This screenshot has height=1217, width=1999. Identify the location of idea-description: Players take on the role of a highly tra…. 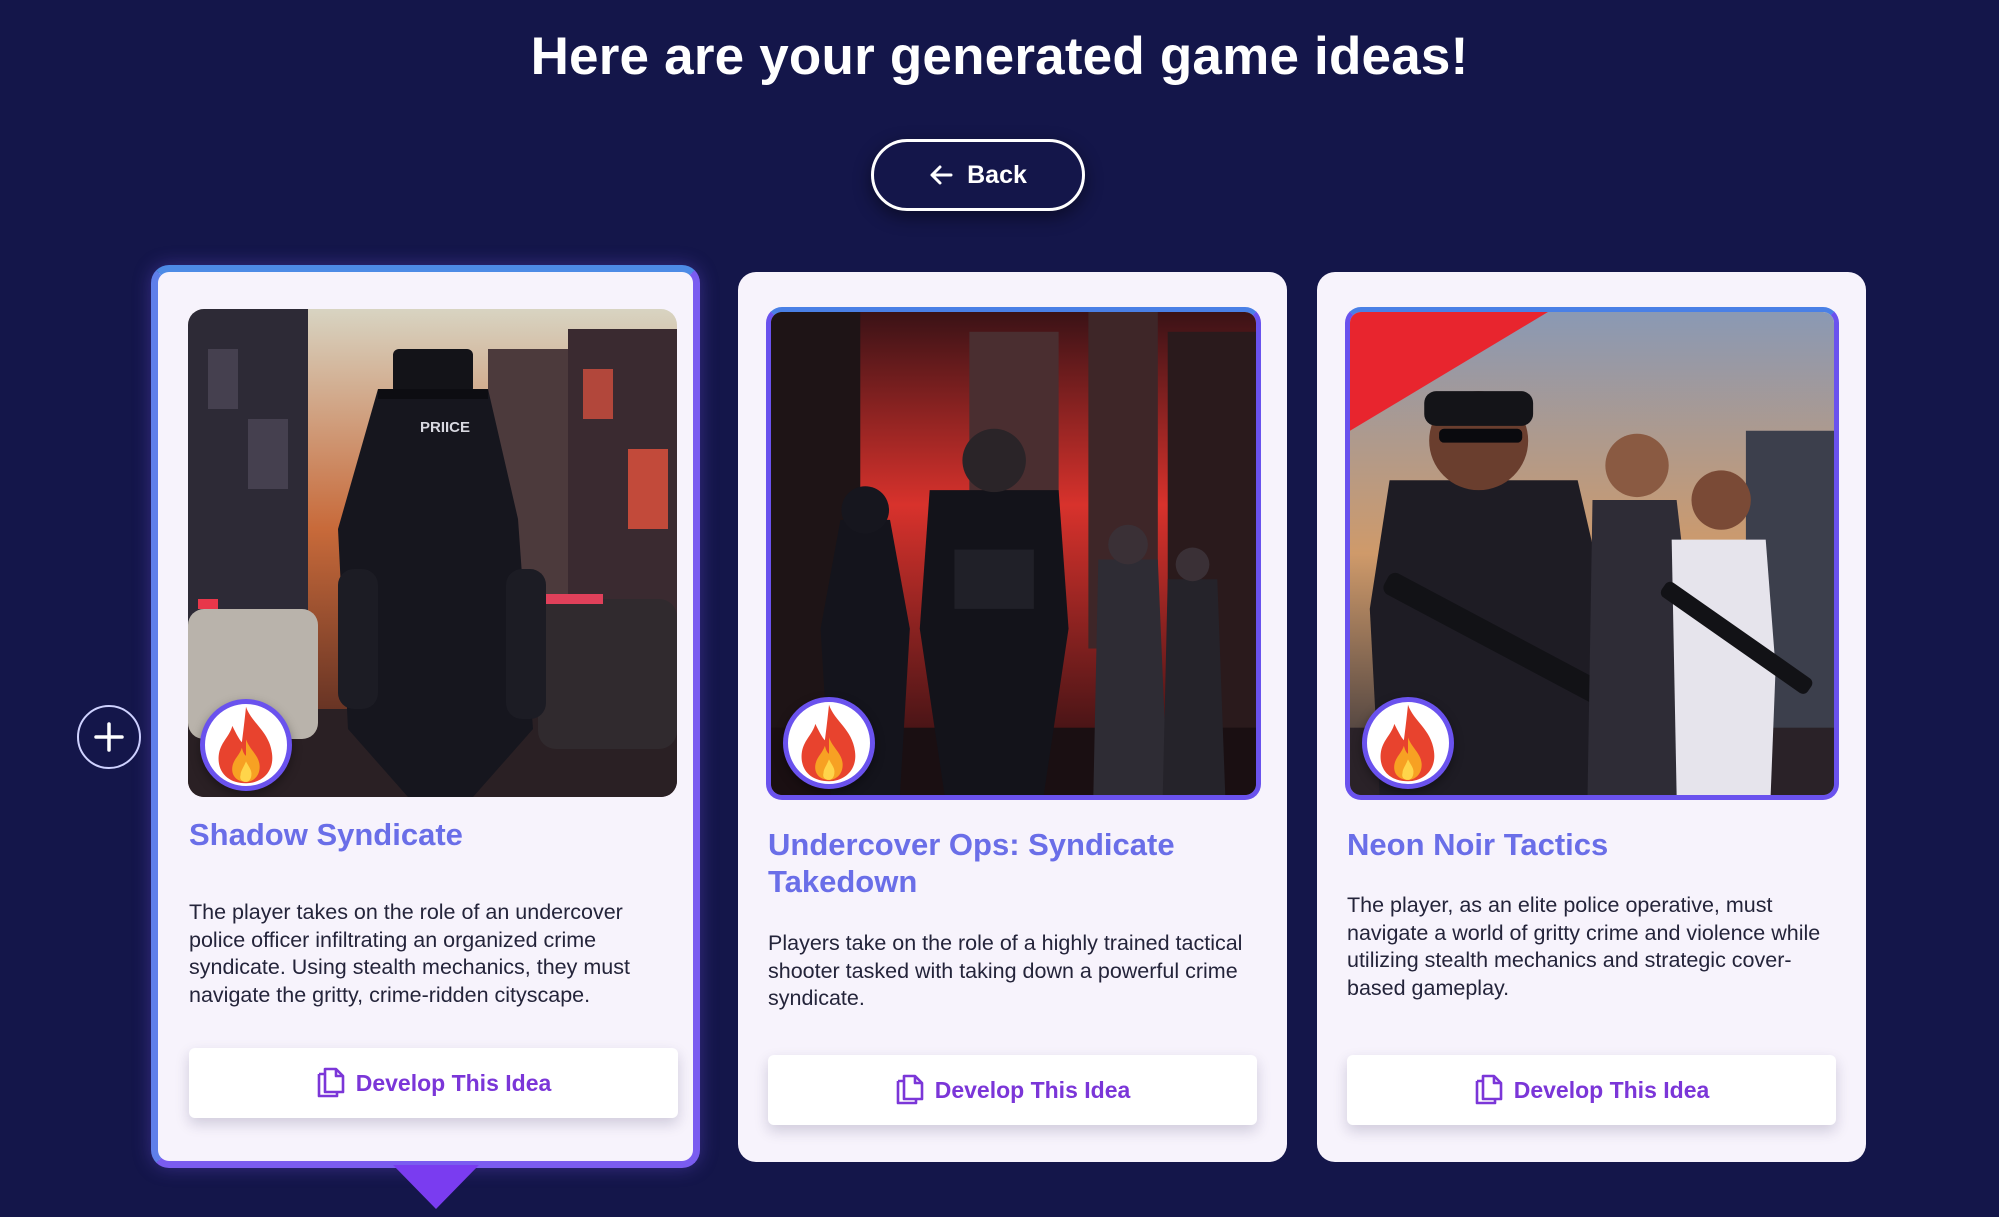
(1005, 970).